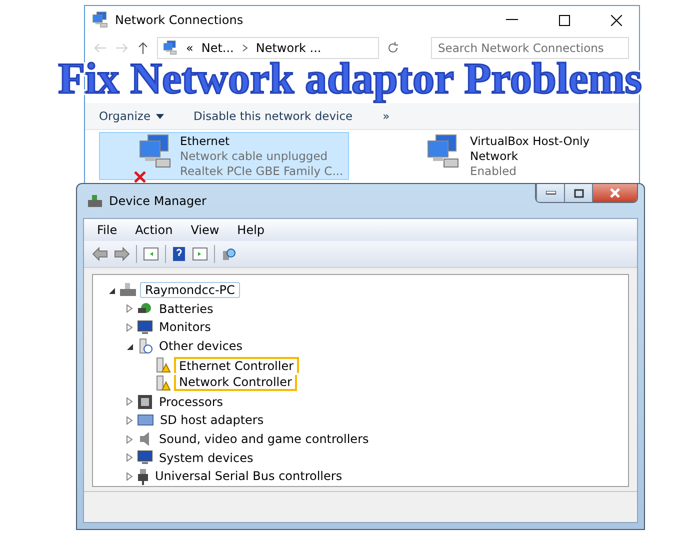 This screenshot has height=534, width=700. I want to click on computer-icon, so click(128, 290).